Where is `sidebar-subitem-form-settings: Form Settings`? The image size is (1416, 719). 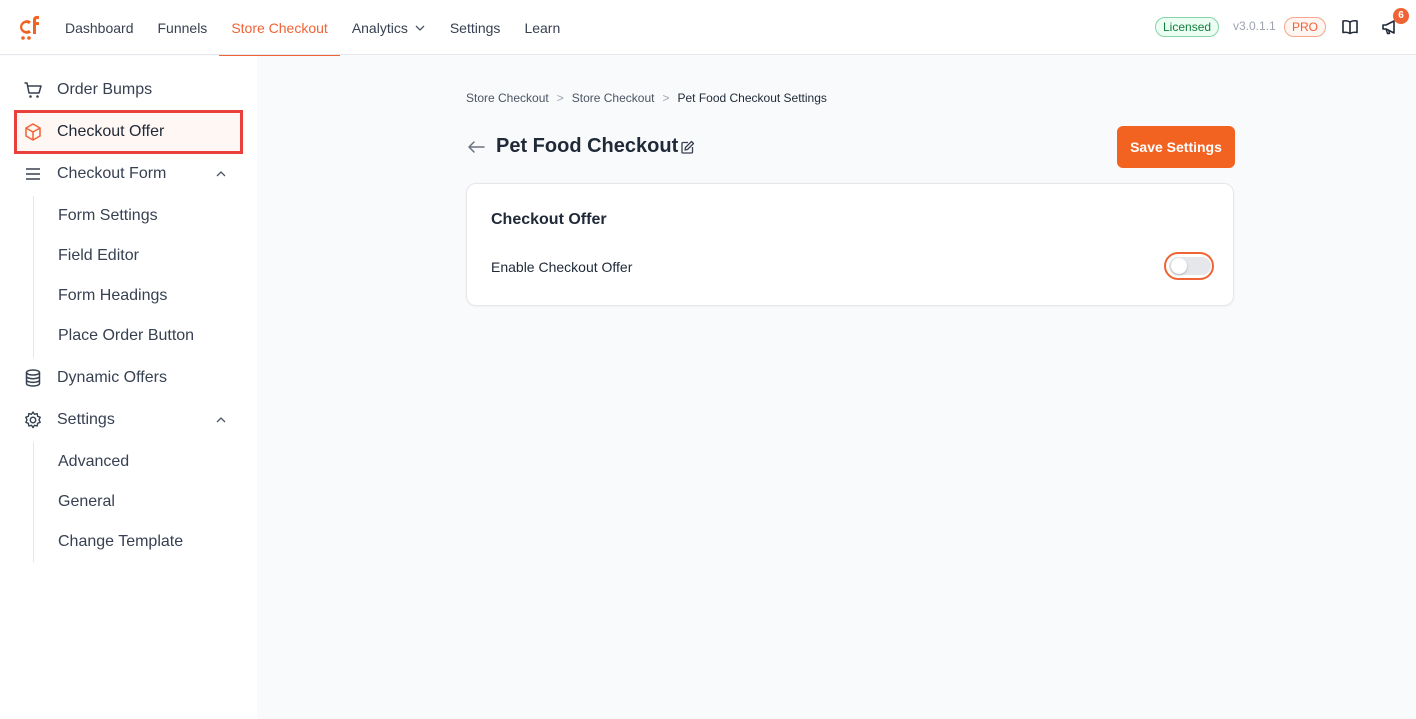
sidebar-subitem-form-settings: Form Settings is located at coordinates (108, 216).